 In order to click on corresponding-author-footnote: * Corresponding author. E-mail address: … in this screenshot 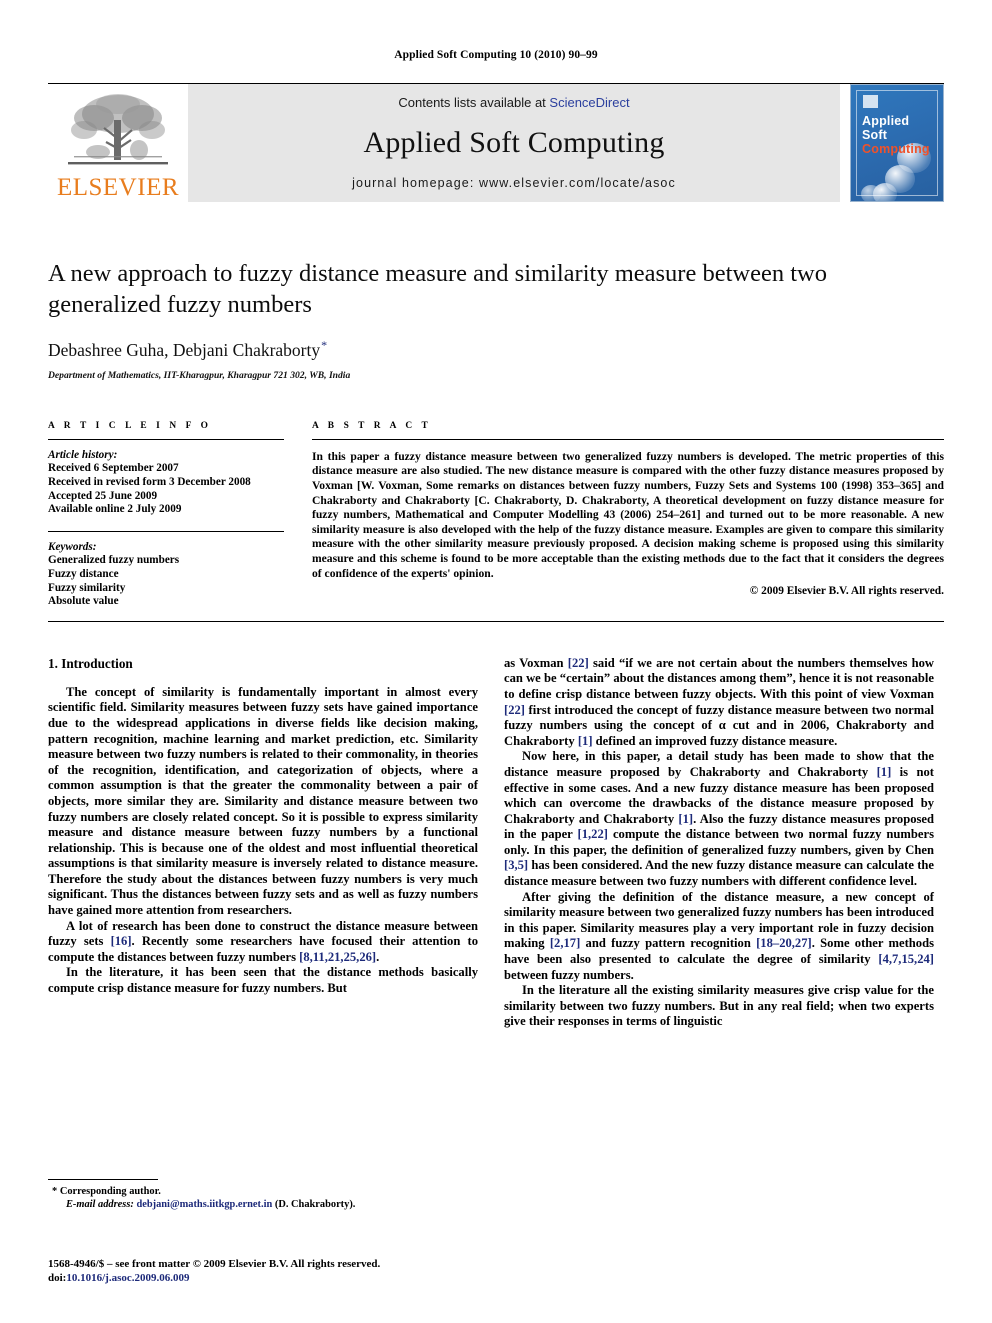, I will do `click(263, 1195)`.